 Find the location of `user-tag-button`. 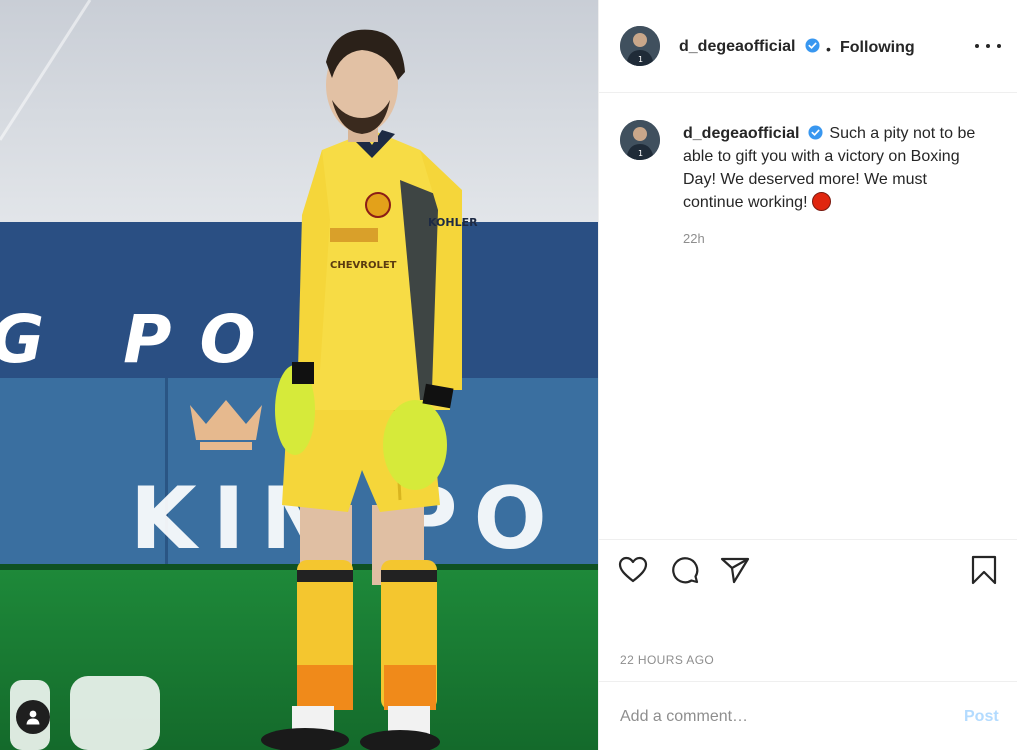

user-tag-button is located at coordinates (33, 717).